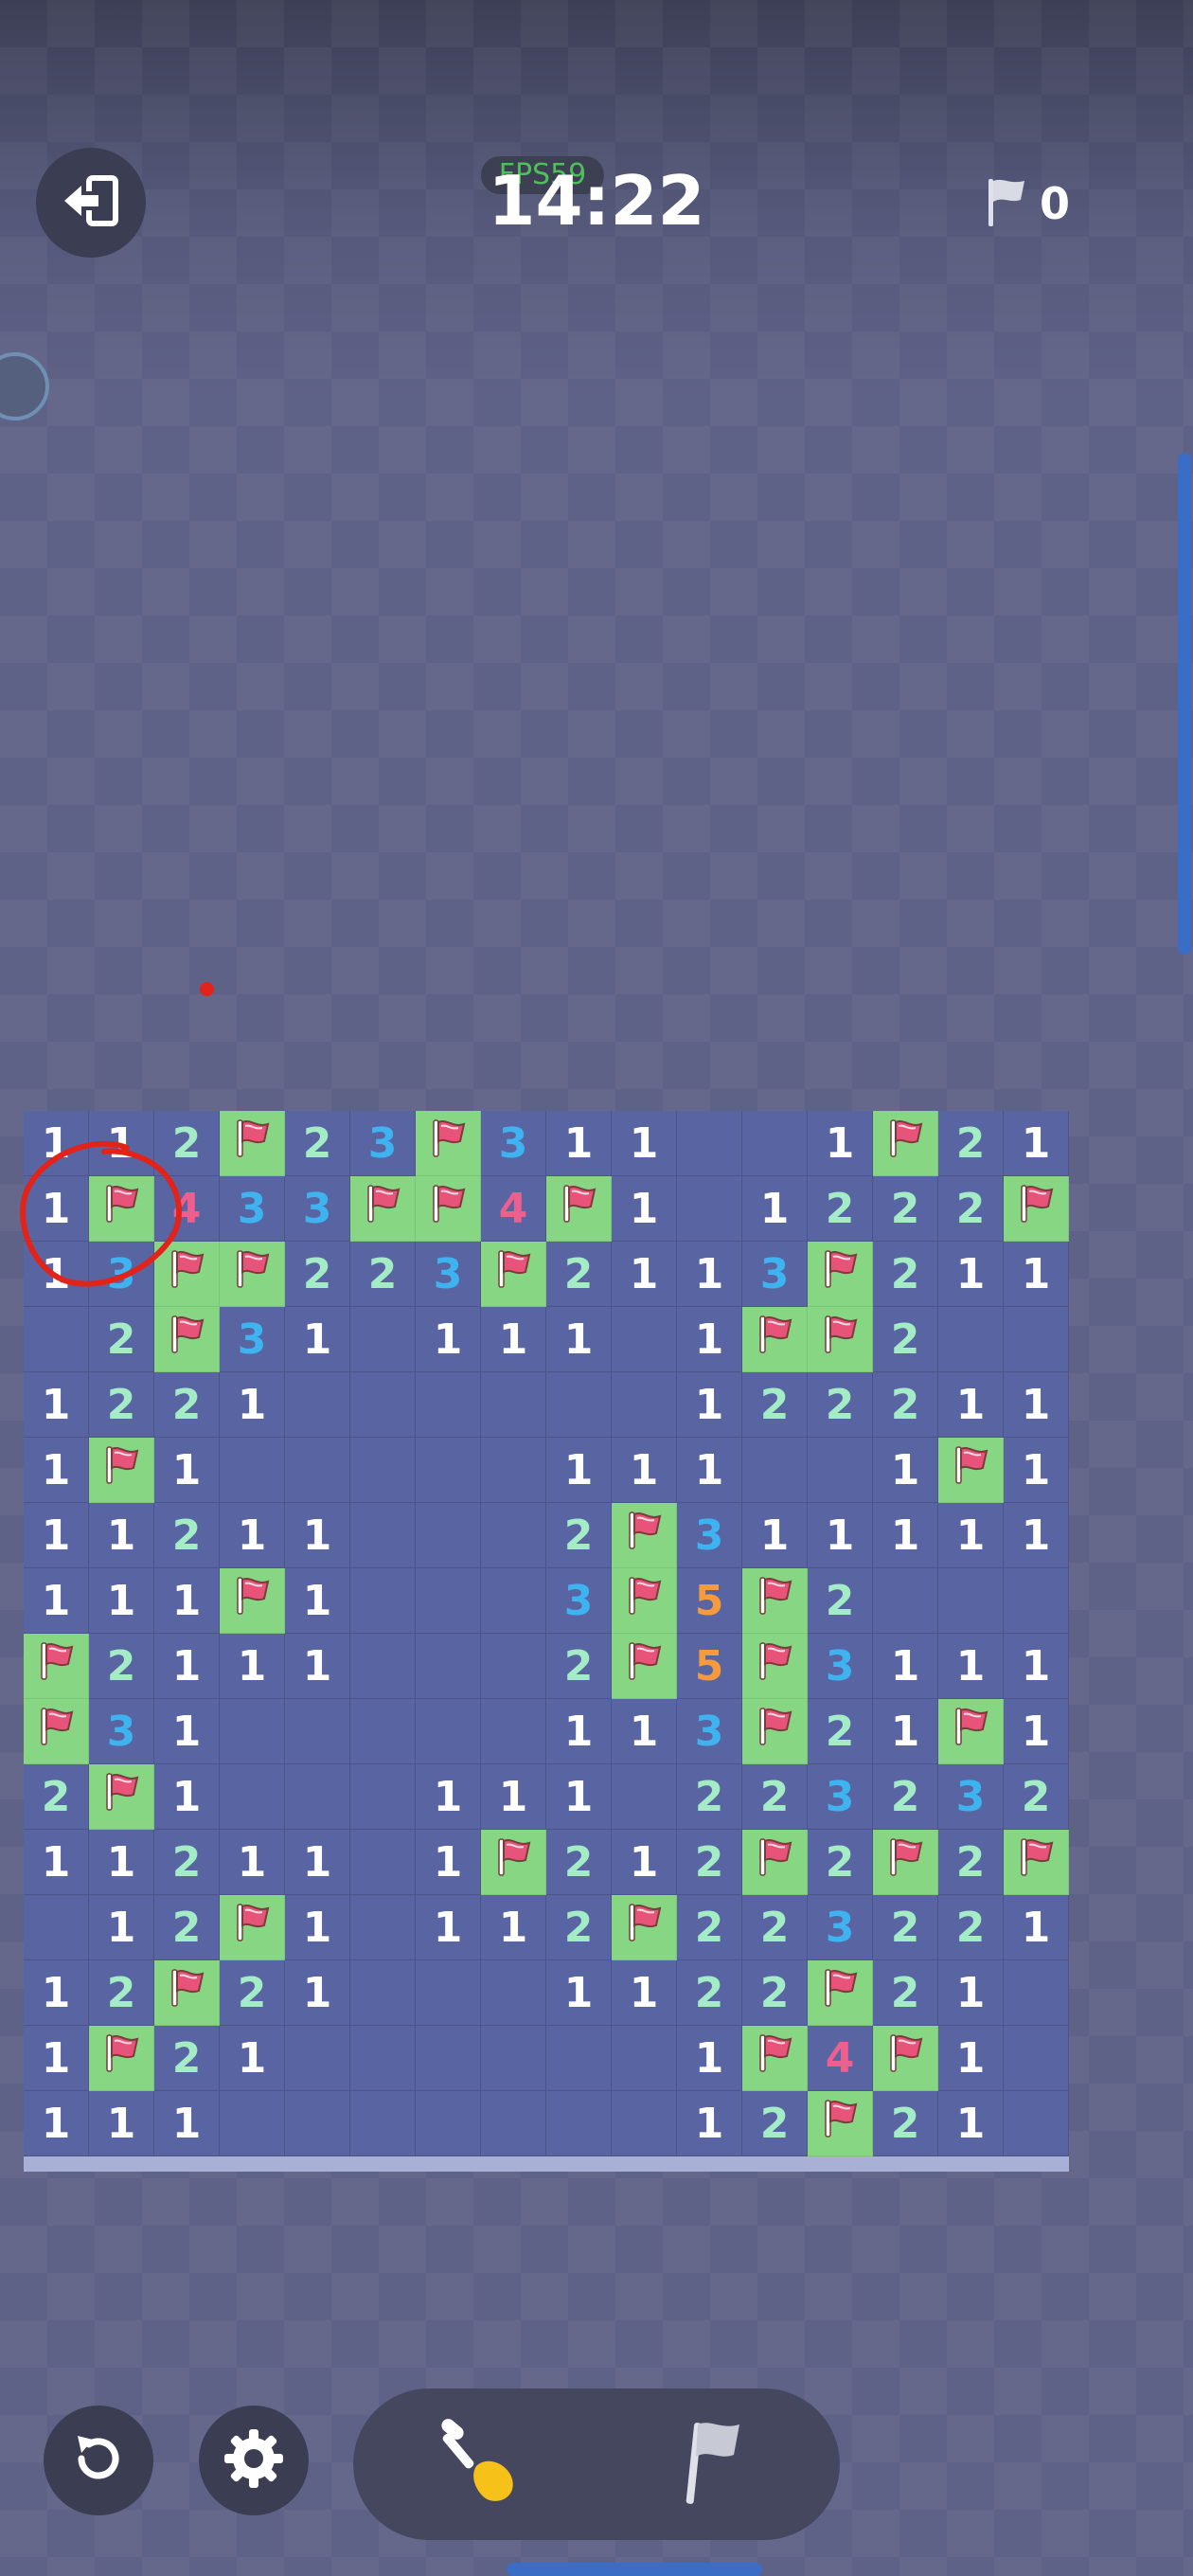 The width and height of the screenshot is (1193, 2576). Describe the element at coordinates (709, 1666) in the screenshot. I see `number-cell: 5` at that location.